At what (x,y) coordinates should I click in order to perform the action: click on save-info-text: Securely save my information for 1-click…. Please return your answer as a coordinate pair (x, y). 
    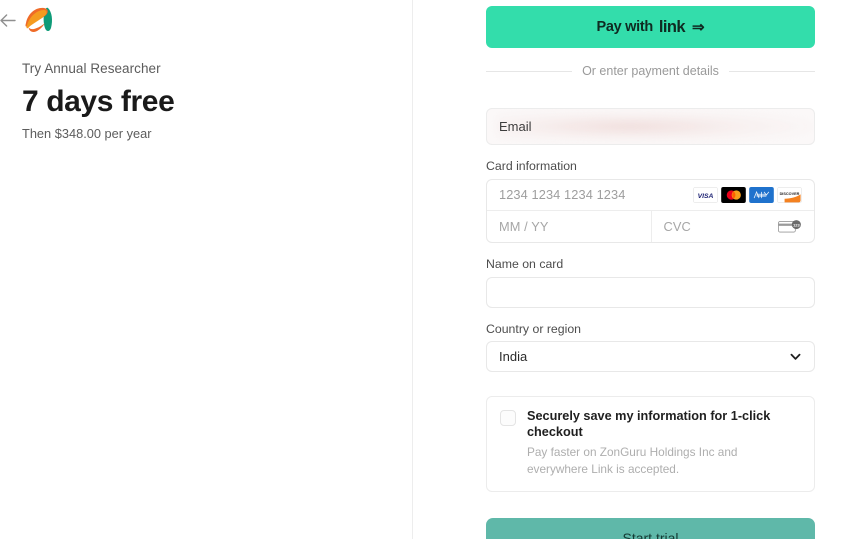
    Looking at the image, I should click on (664, 443).